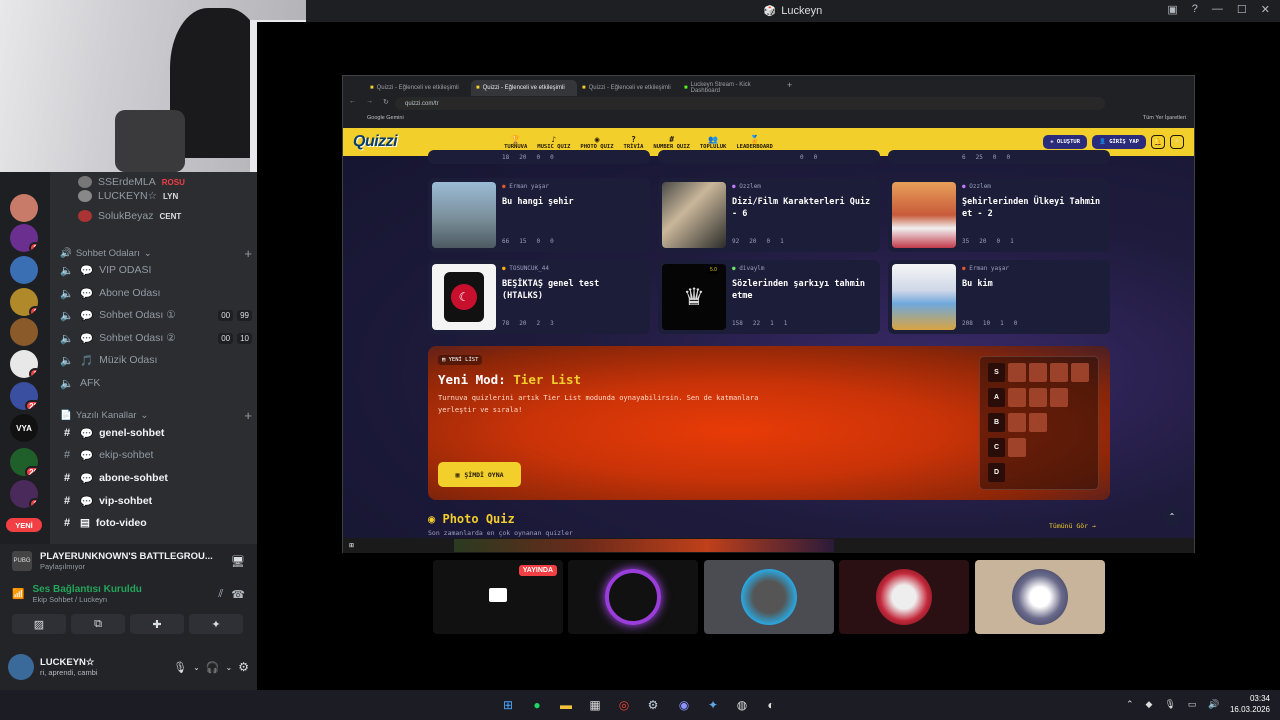 Image resolution: width=1280 pixels, height=720 pixels. What do you see at coordinates (634, 142) in the screenshot?
I see `nav-trivia: ? TRİVİA` at bounding box center [634, 142].